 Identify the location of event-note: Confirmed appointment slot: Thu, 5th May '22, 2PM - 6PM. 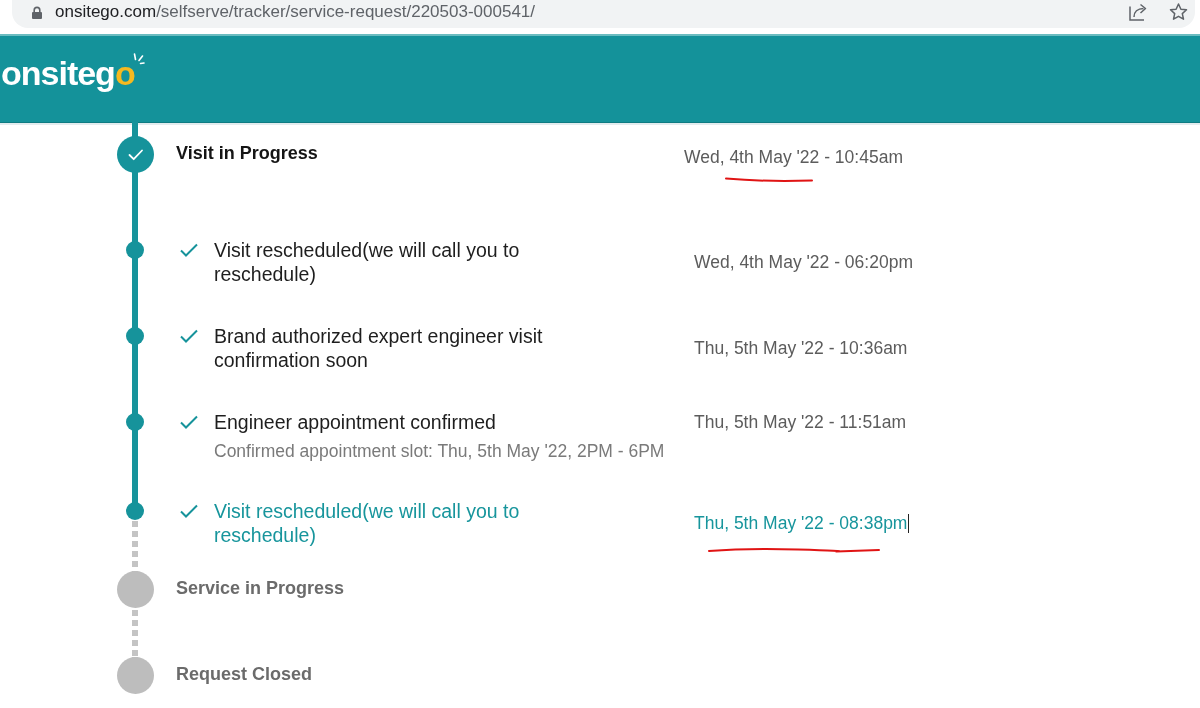
(438, 451).